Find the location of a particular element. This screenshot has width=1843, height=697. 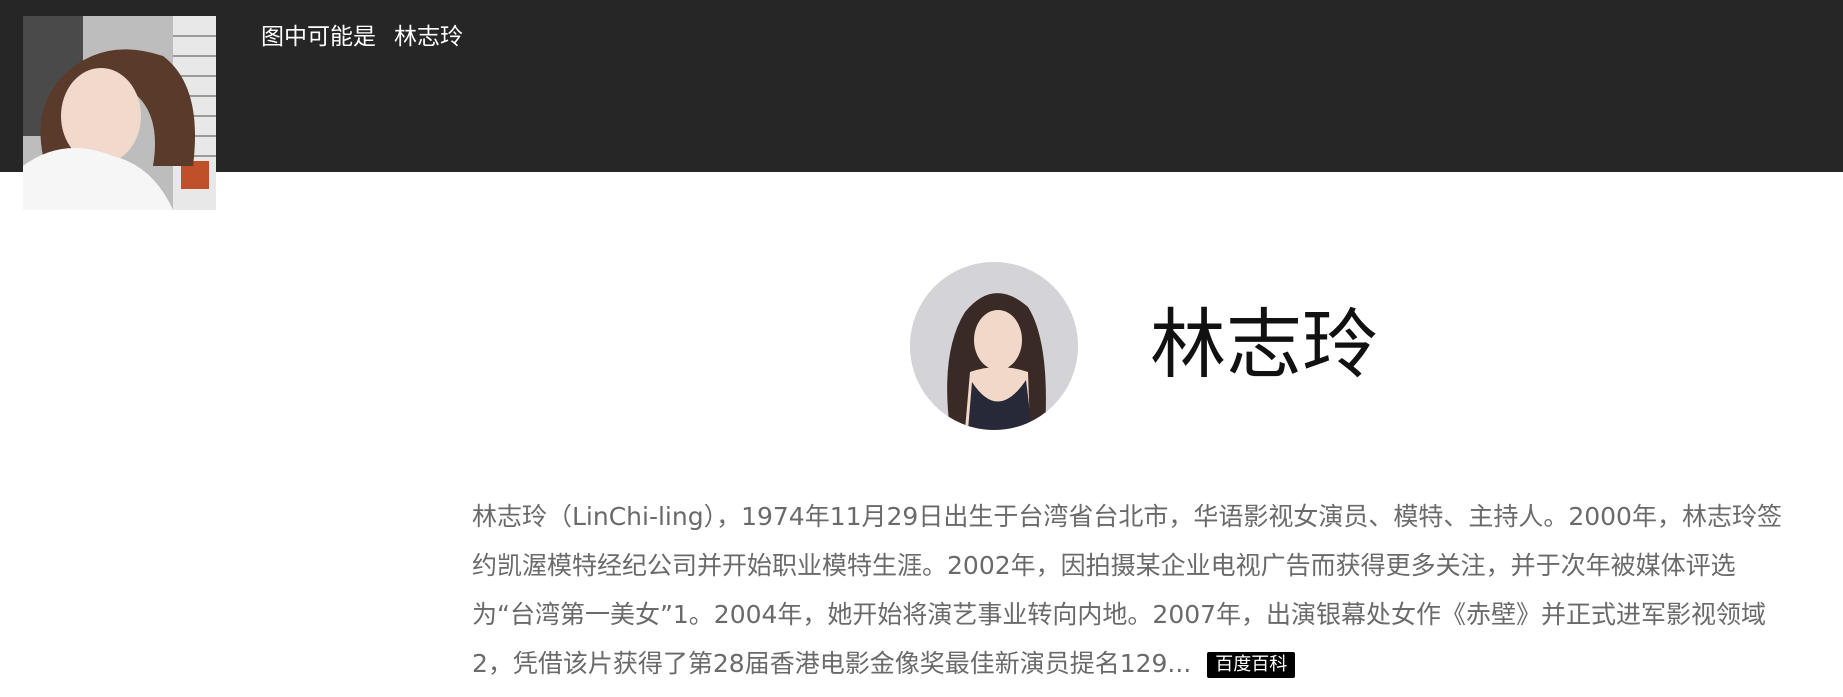

source-badge: 百度百科 is located at coordinates (1251, 665).